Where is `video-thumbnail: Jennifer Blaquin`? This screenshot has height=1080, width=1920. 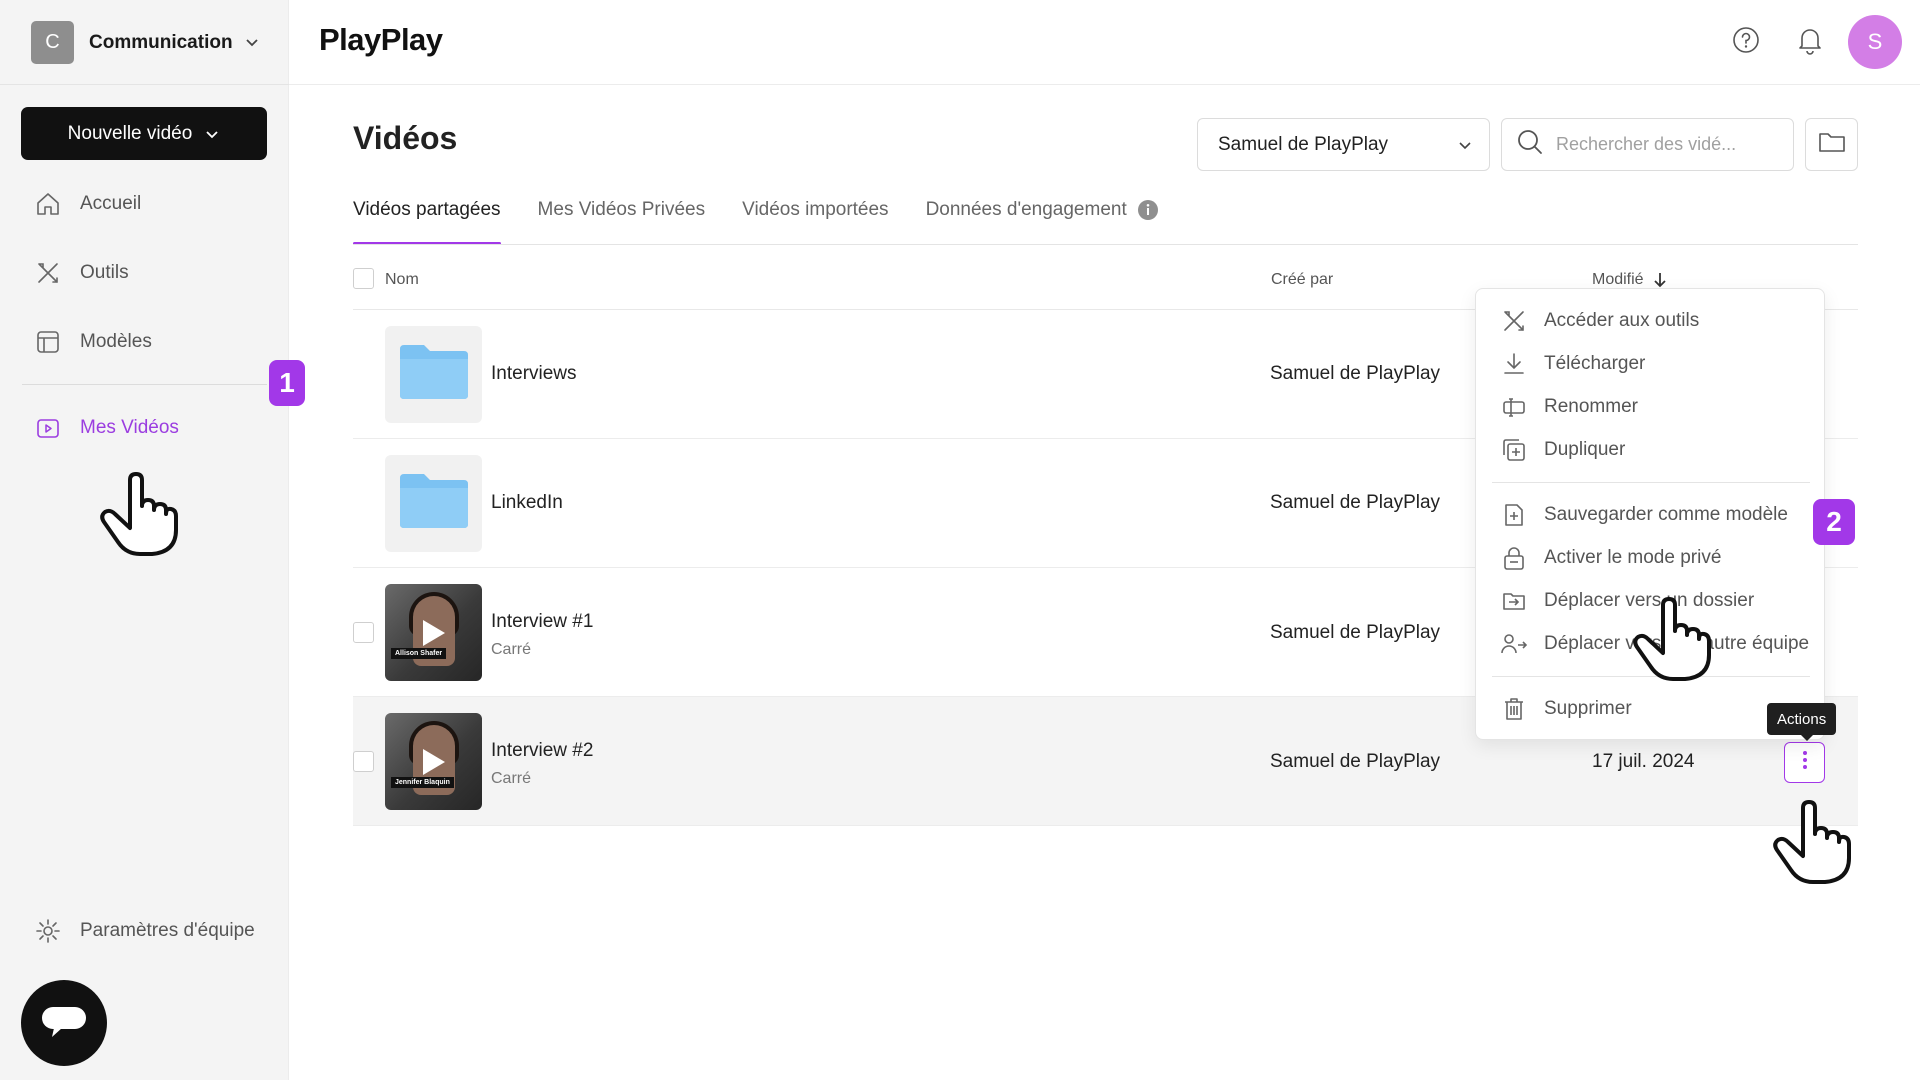
video-thumbnail: Jennifer Blaquin is located at coordinates (433, 761).